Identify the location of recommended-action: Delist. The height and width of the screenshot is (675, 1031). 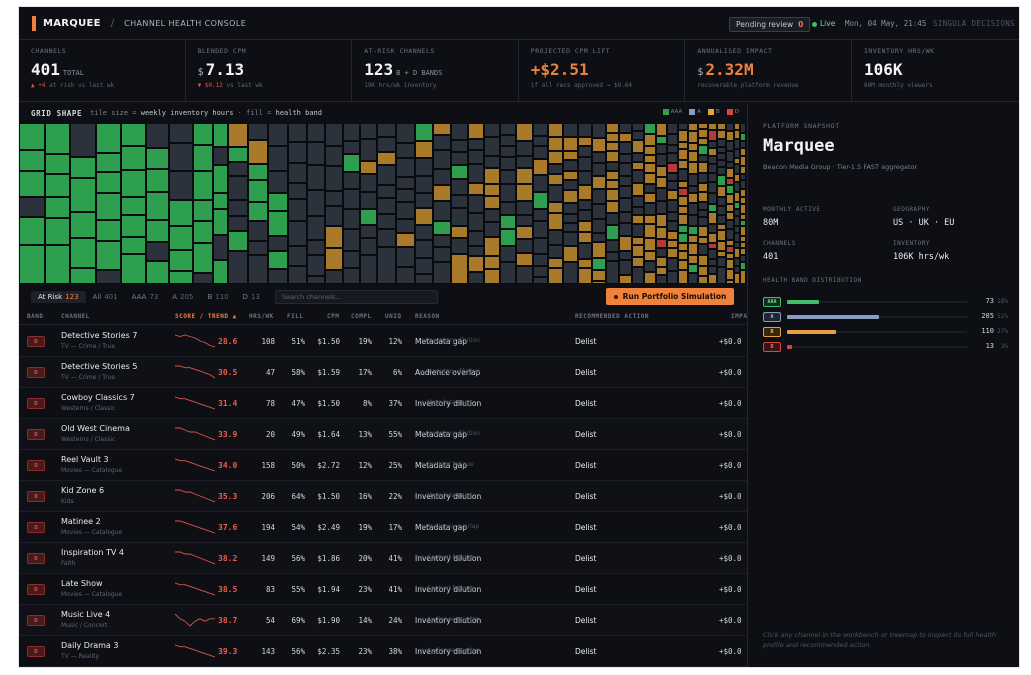
(585, 651).